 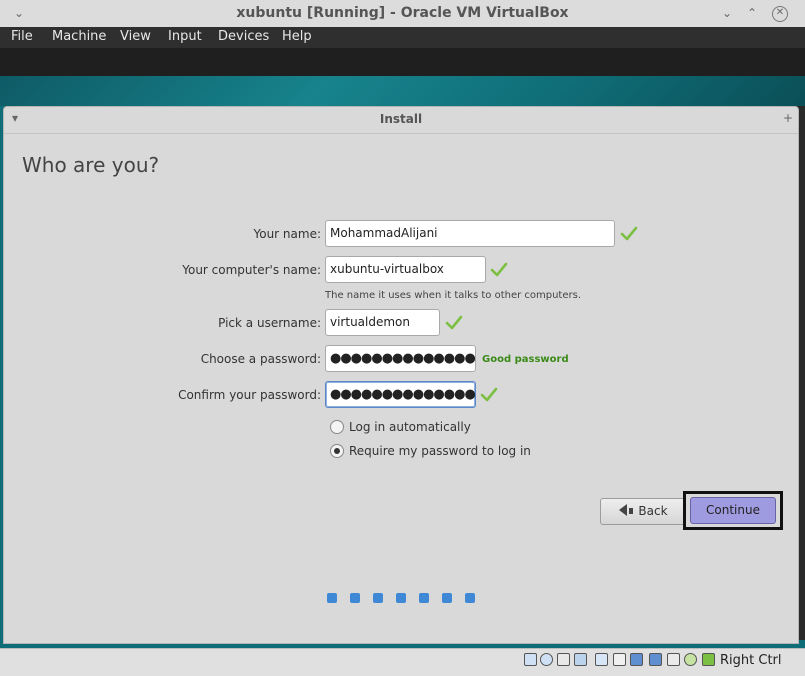 I want to click on usb-icon, so click(x=601, y=659).